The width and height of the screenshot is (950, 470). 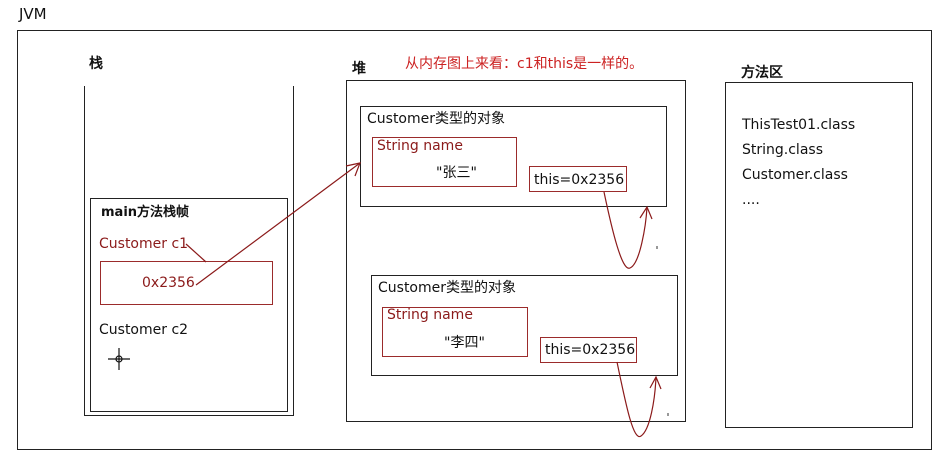 What do you see at coordinates (278, 224) in the screenshot?
I see `c1-reference-arrow` at bounding box center [278, 224].